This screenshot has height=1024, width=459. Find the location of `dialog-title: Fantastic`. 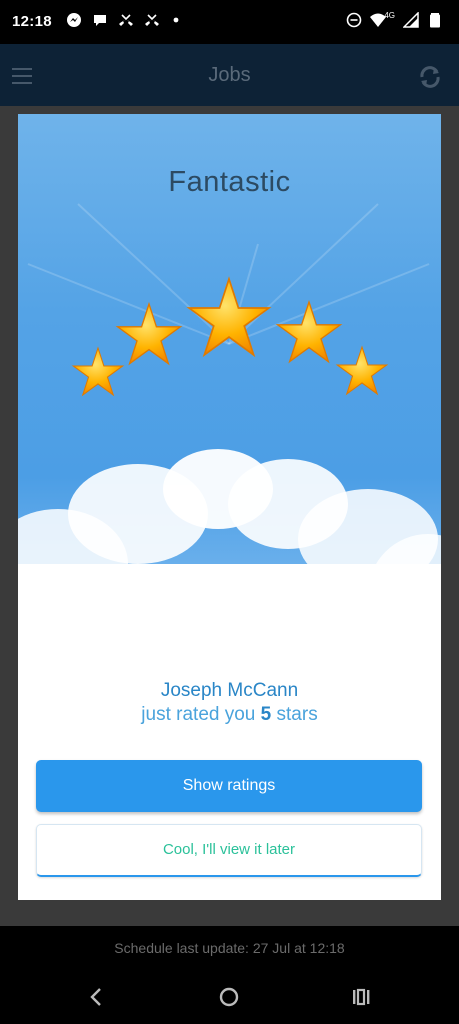

dialog-title: Fantastic is located at coordinates (229, 182).